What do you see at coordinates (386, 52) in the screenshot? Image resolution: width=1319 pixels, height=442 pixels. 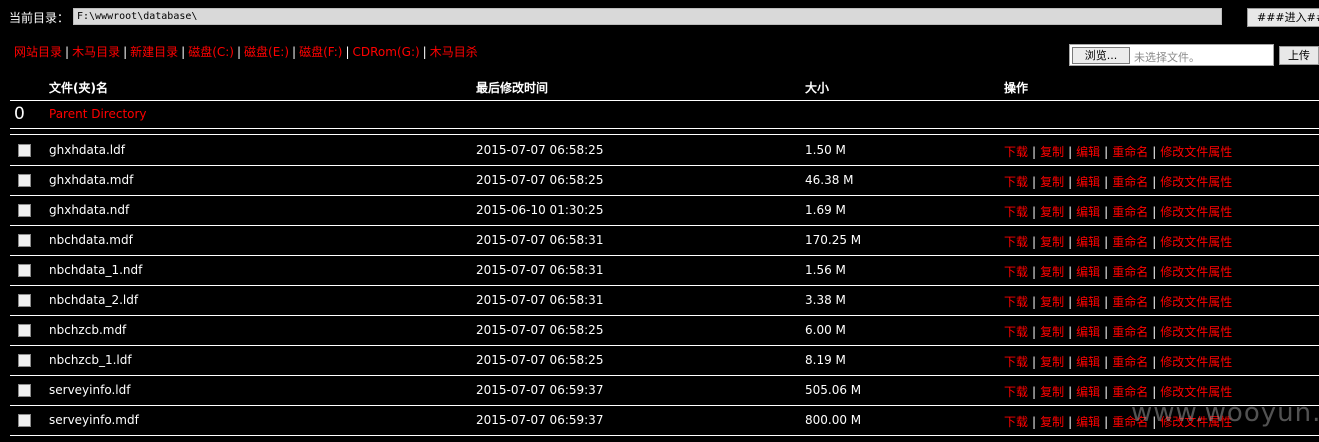 I see `nav-link-cdrom-g: CDRom(G:)` at bounding box center [386, 52].